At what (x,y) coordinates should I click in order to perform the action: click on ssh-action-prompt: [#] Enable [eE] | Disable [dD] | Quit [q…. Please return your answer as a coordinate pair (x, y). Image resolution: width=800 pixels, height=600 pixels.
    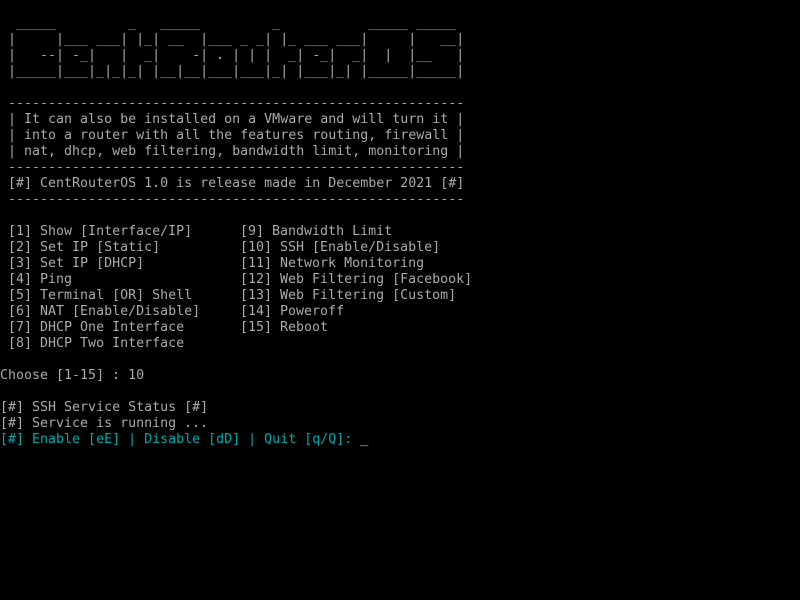
    Looking at the image, I should click on (180, 439).